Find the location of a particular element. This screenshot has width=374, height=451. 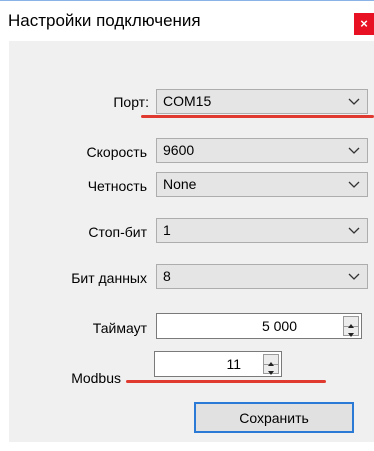

modbus-address-input: 11 is located at coordinates (218, 364).